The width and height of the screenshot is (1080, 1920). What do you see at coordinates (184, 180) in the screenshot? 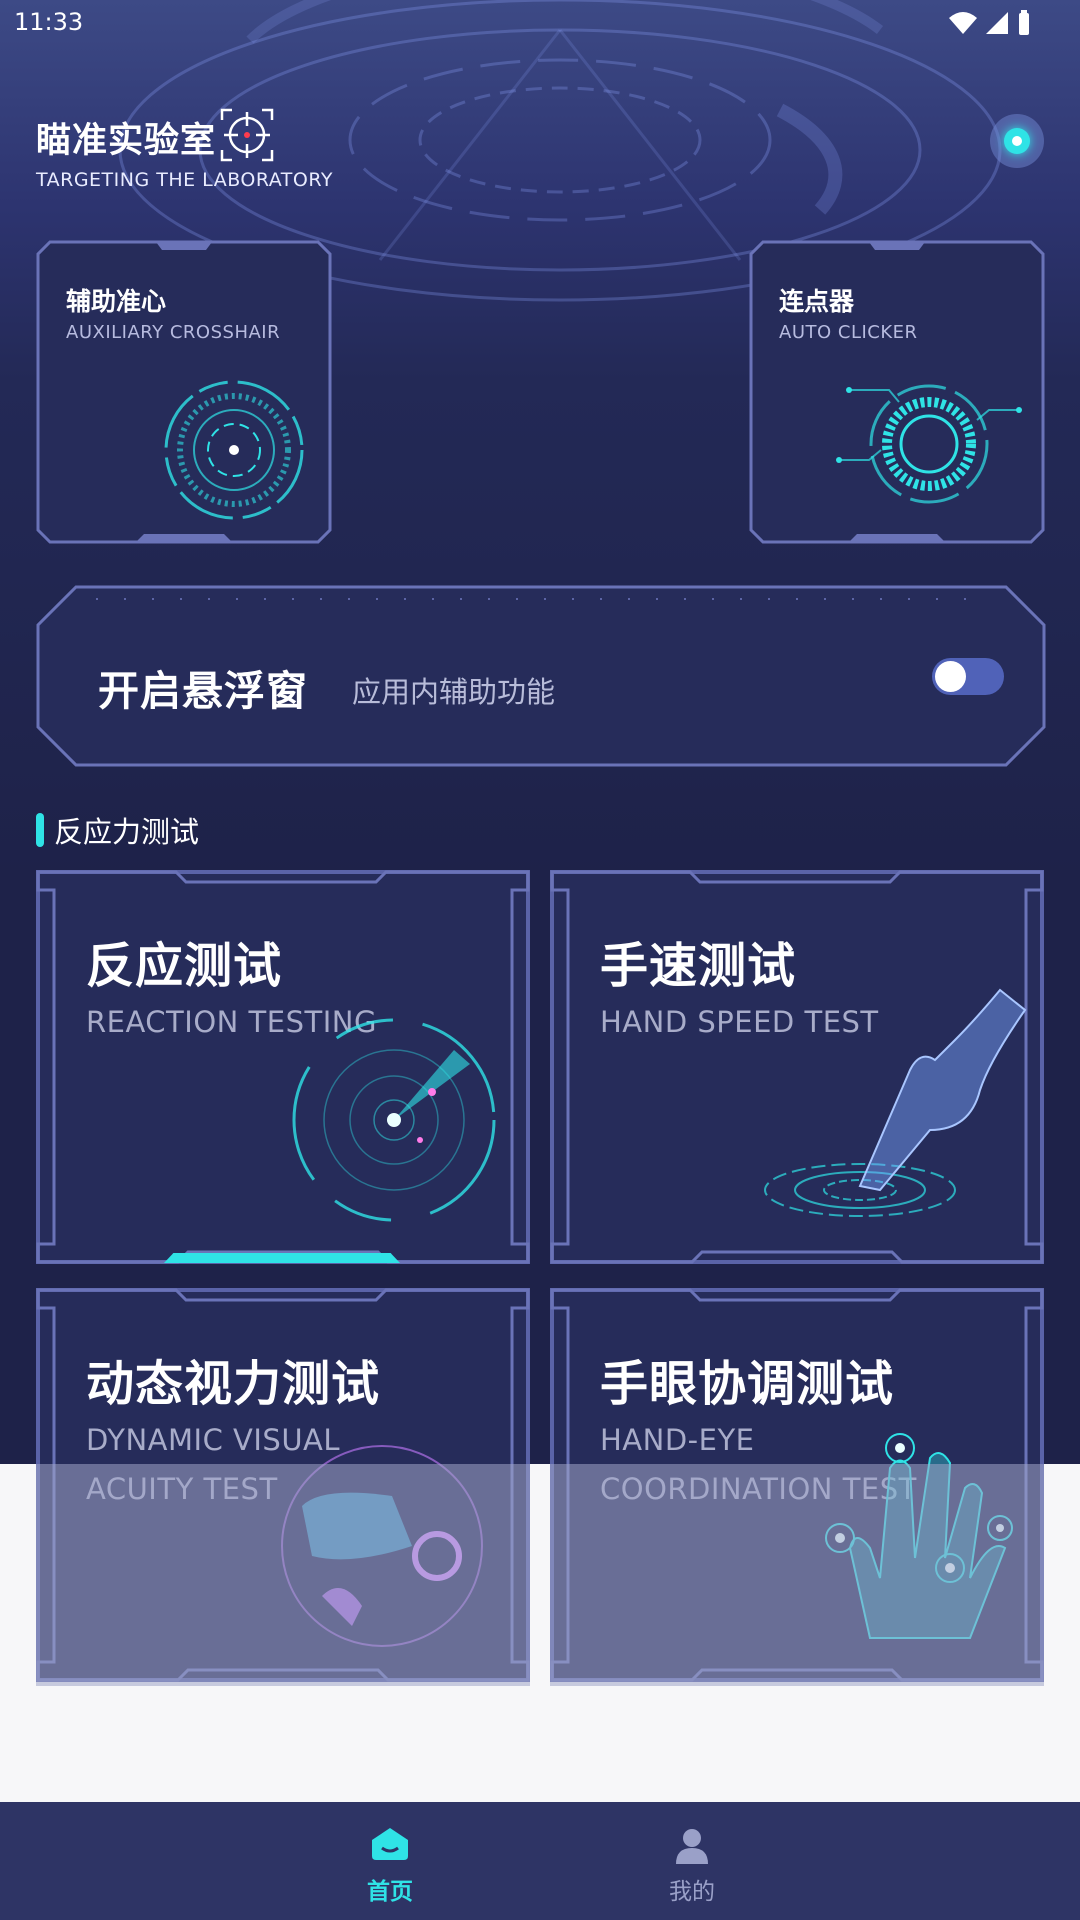
I see `app-subtitle: TARGETING THE LABORATORY` at bounding box center [184, 180].